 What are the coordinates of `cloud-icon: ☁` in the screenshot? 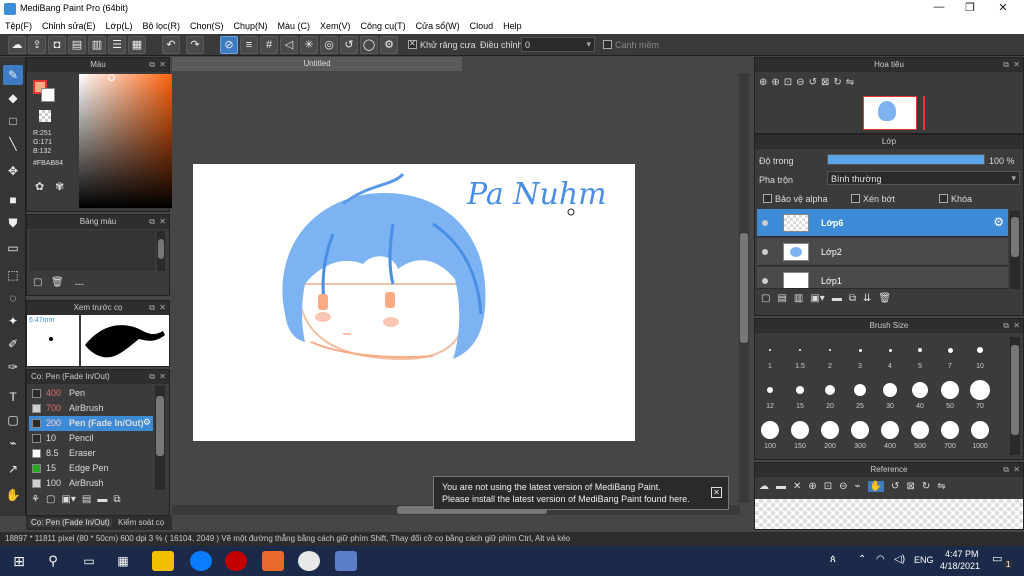 It's located at (17, 45).